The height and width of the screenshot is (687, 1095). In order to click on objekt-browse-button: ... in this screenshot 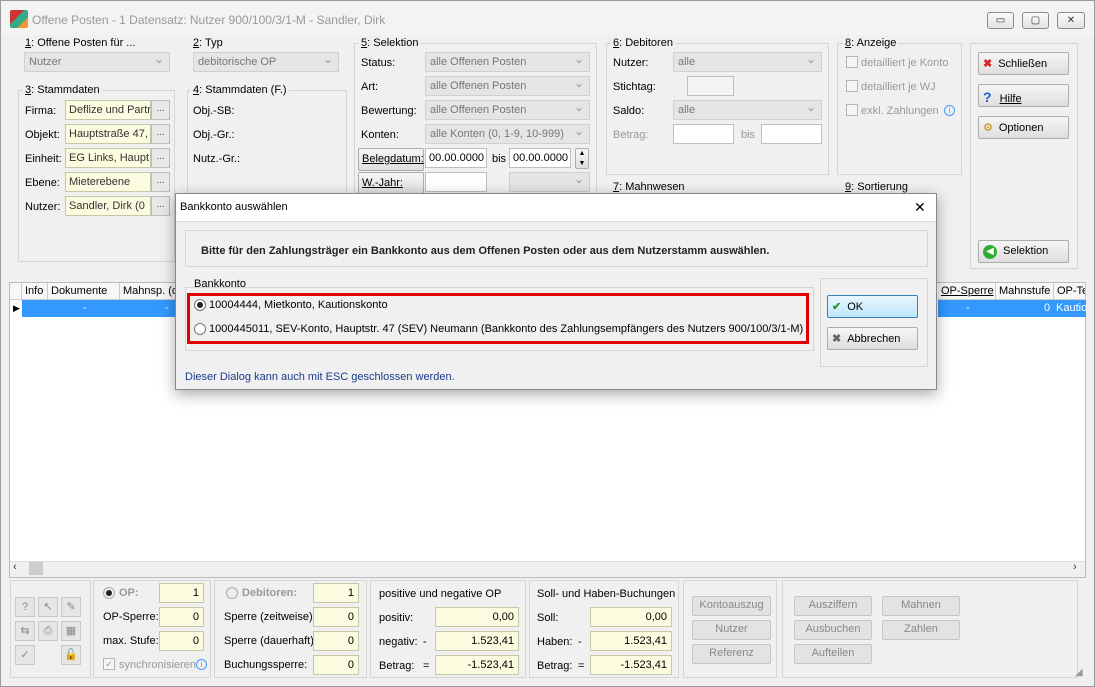, I will do `click(160, 134)`.